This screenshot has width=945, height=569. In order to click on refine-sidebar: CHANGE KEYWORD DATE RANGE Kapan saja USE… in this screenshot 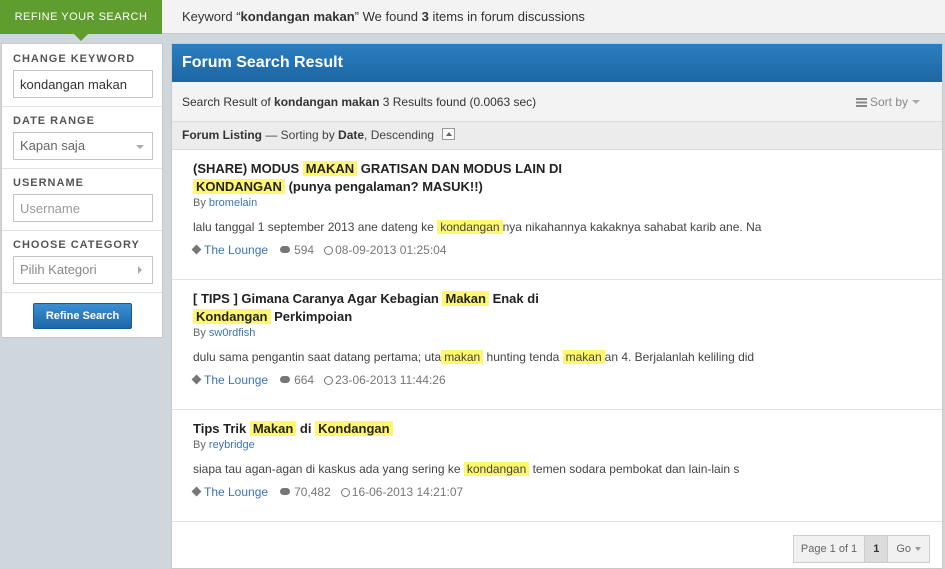, I will do `click(82, 190)`.